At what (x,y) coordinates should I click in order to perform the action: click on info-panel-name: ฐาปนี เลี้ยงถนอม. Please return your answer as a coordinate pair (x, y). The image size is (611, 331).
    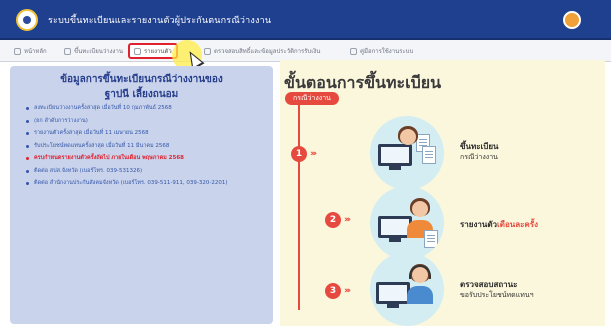
    Looking at the image, I should click on (141, 94).